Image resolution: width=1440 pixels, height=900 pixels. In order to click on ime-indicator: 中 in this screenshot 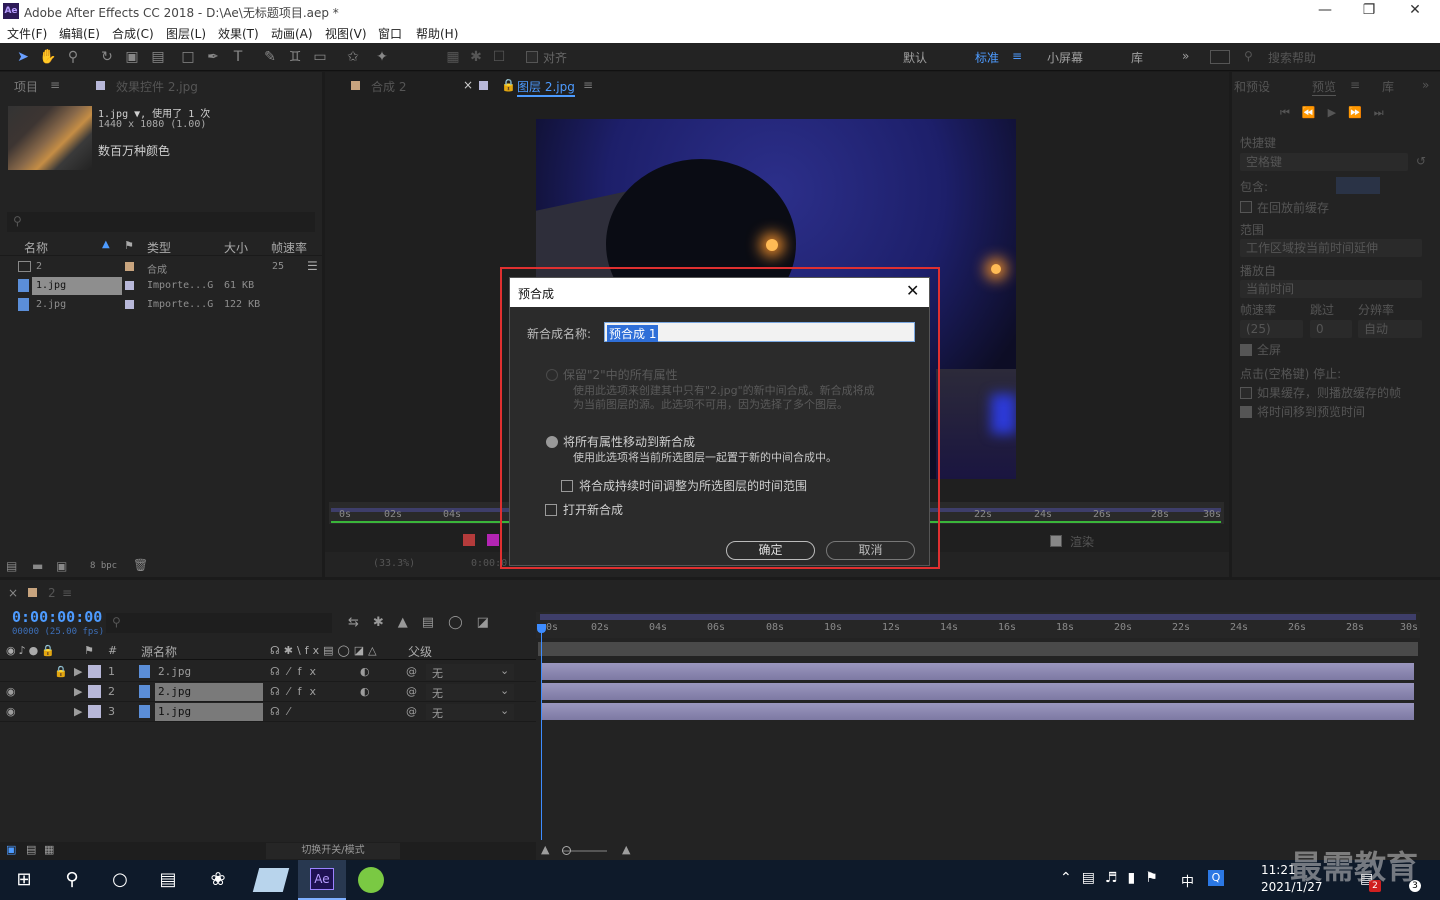, I will do `click(1187, 880)`.